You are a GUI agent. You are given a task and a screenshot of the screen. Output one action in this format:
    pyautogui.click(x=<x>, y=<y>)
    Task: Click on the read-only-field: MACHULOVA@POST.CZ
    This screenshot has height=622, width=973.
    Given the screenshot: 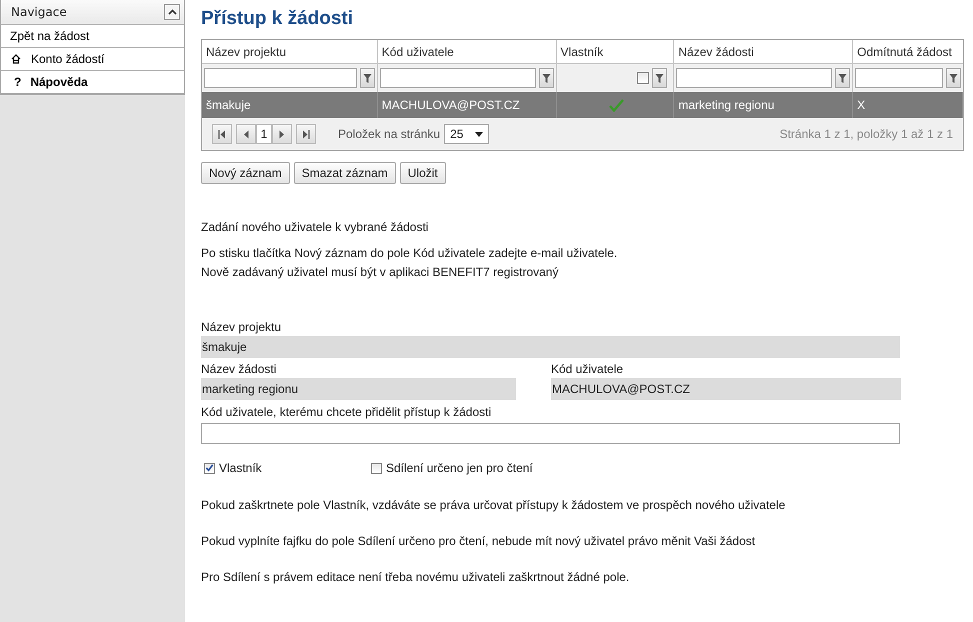 What is the action you would take?
    pyautogui.click(x=726, y=389)
    